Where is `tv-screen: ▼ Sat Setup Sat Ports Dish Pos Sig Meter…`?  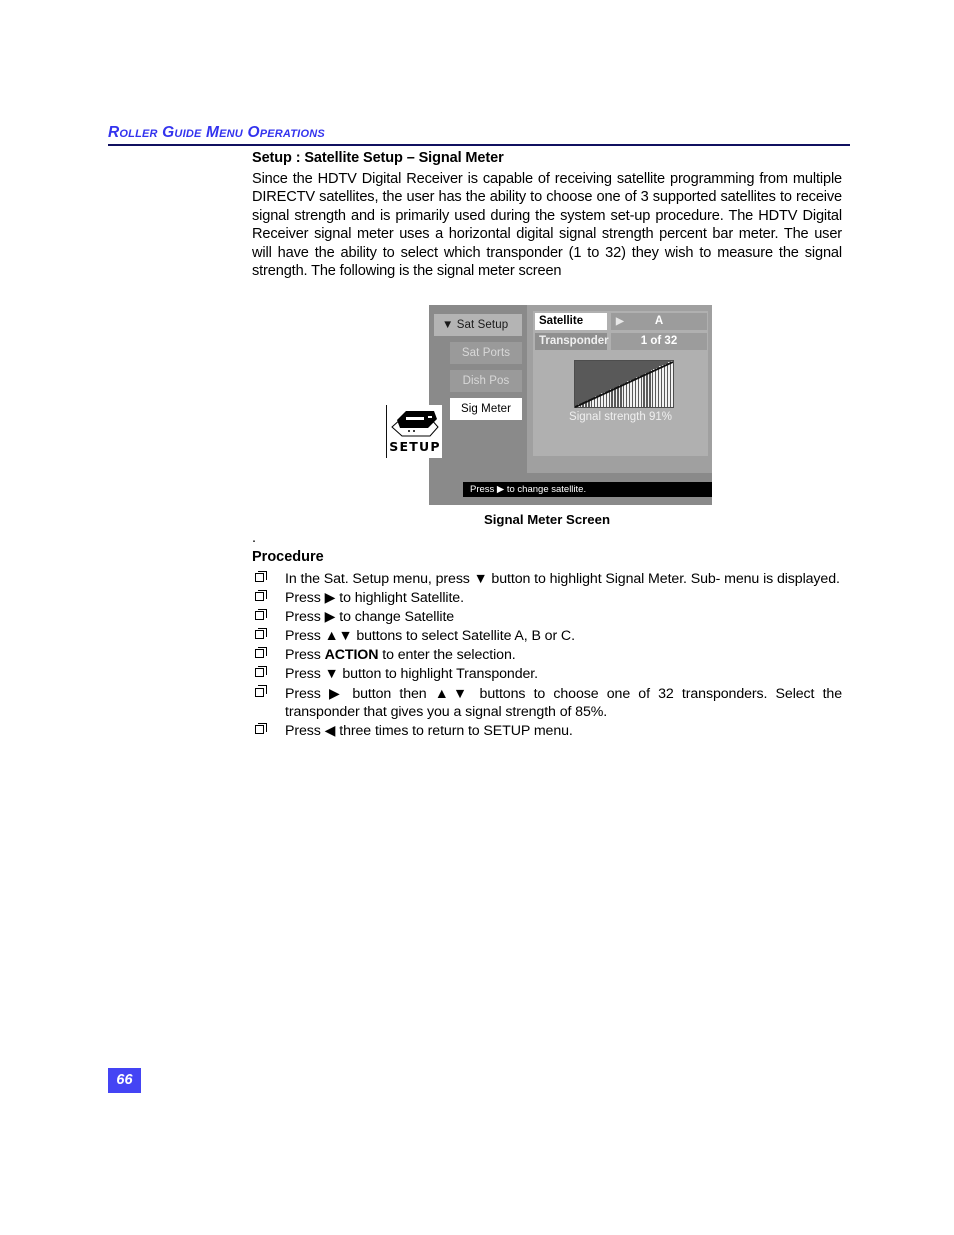 tv-screen: ▼ Sat Setup Sat Ports Dish Pos Sig Meter… is located at coordinates (549, 405).